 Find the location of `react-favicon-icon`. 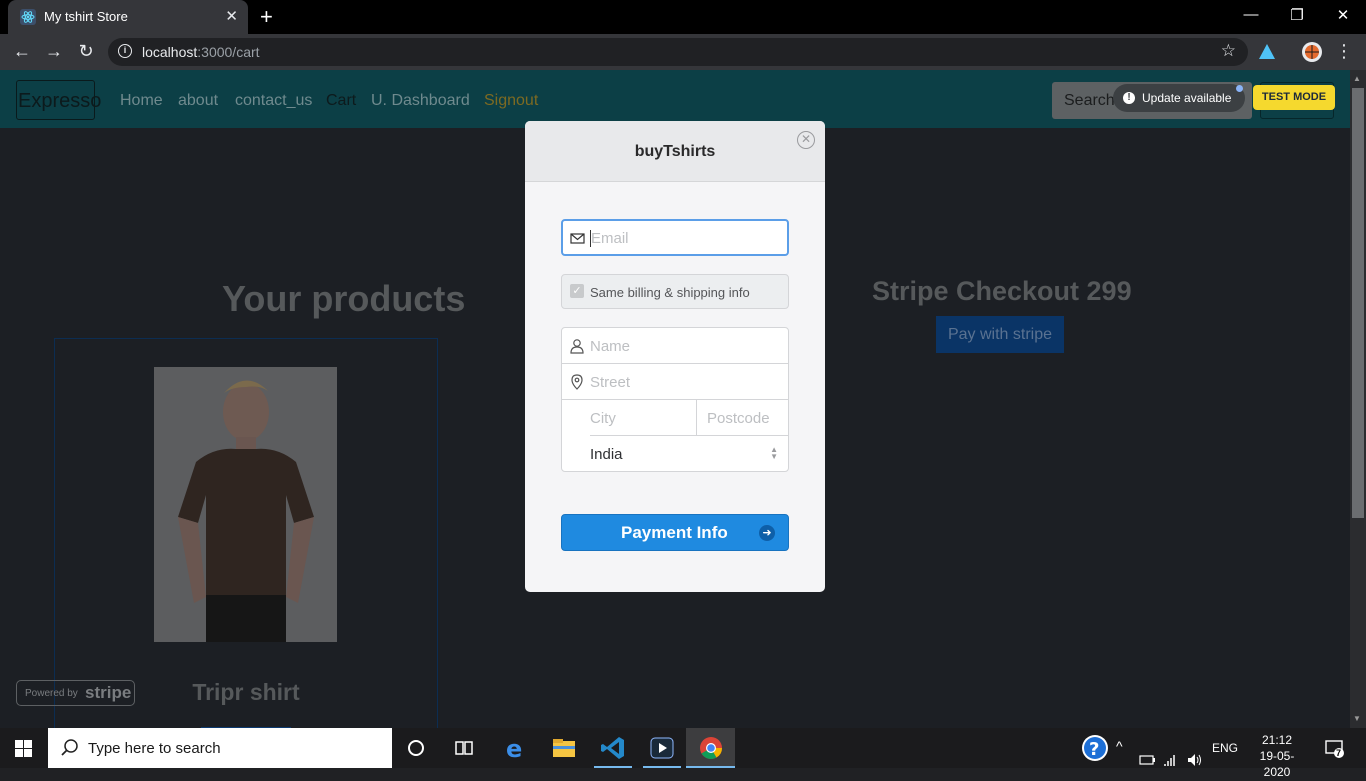

react-favicon-icon is located at coordinates (28, 17).